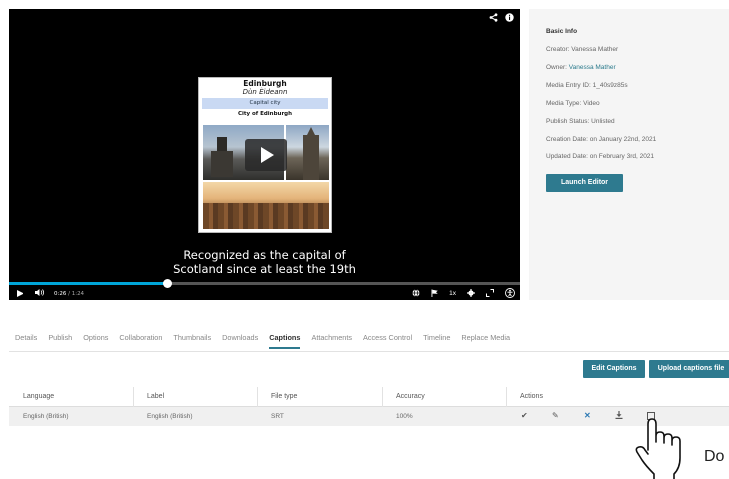 This screenshot has height=479, width=729. What do you see at coordinates (580, 121) in the screenshot?
I see `publish-status: Publish Status: Unlisted` at bounding box center [580, 121].